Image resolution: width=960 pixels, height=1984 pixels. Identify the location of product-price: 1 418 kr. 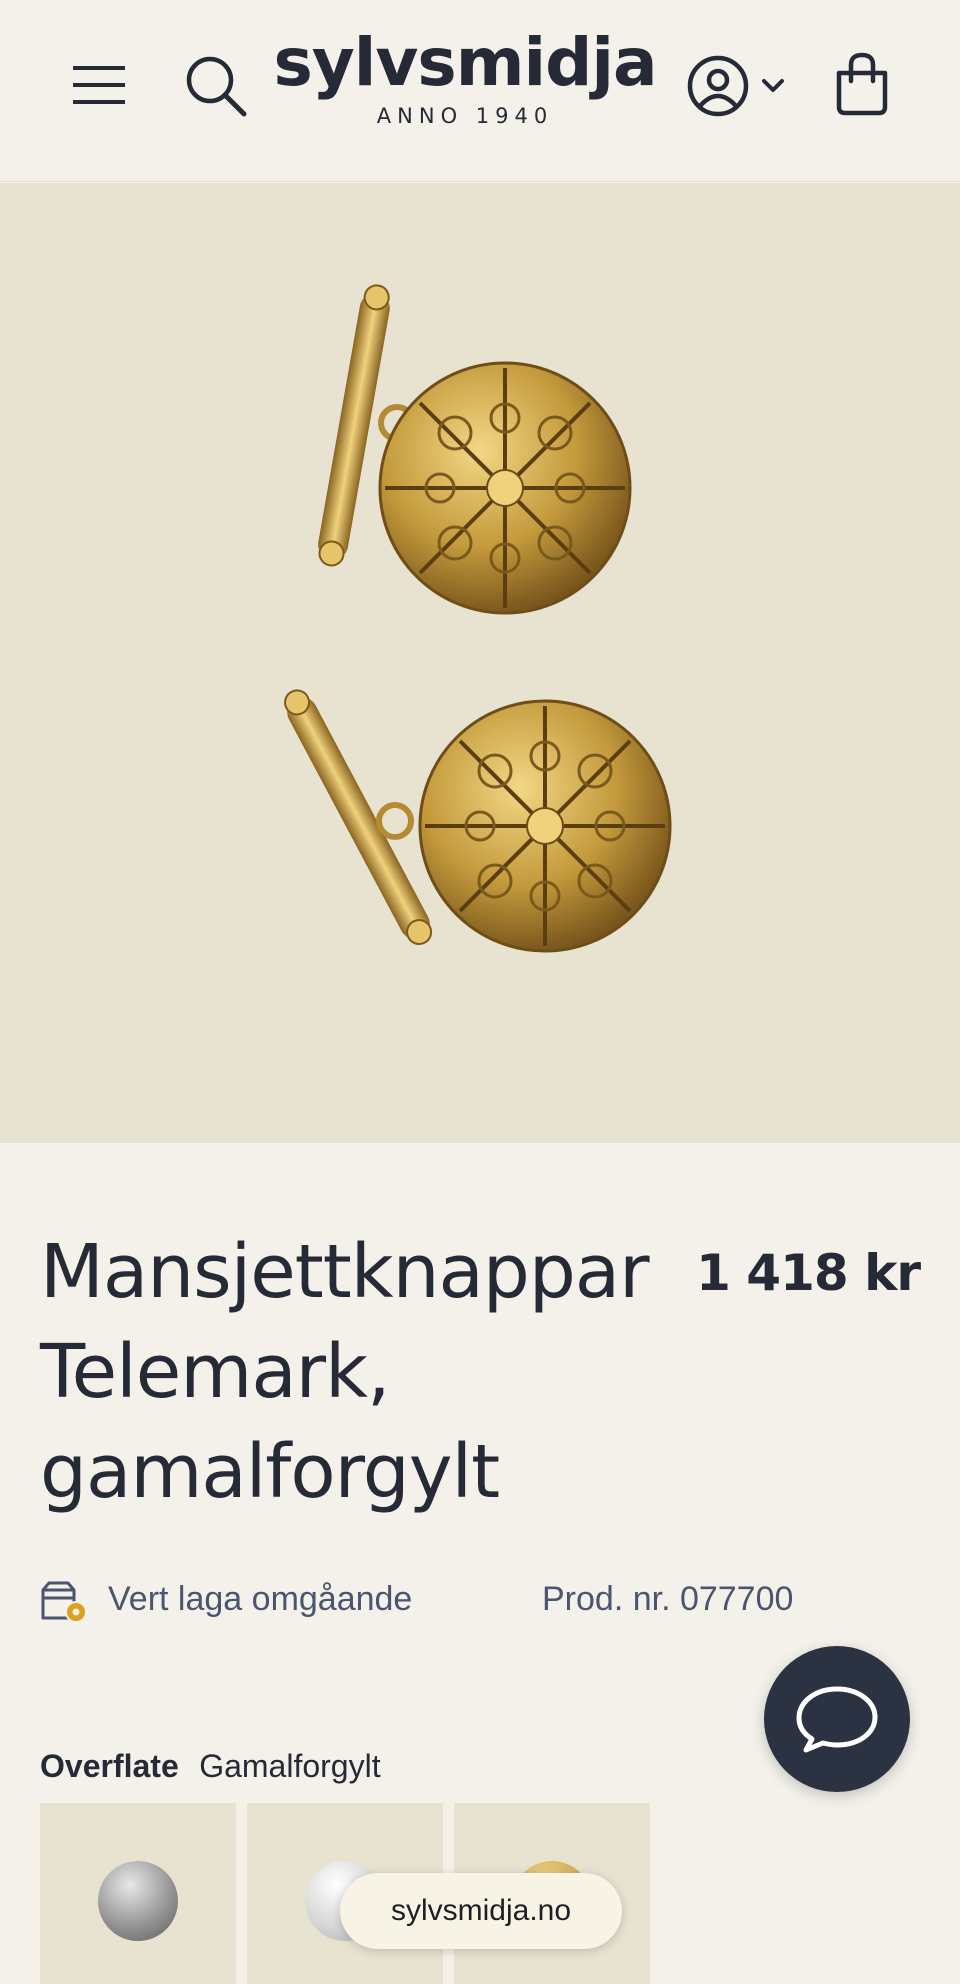
(808, 1273).